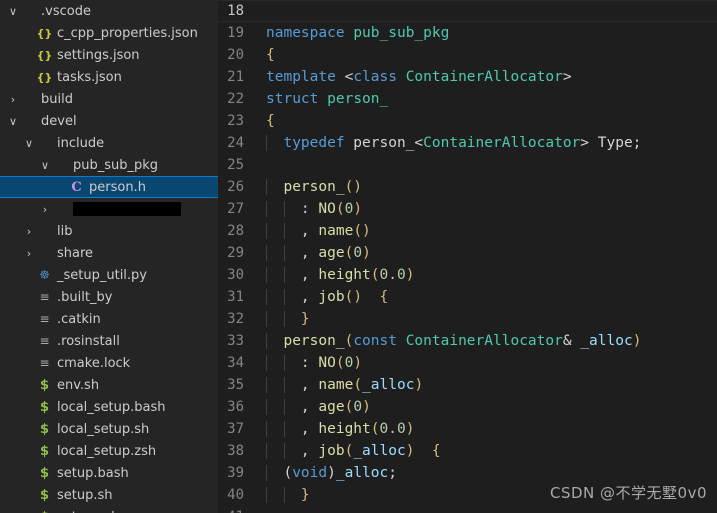 The height and width of the screenshot is (513, 717). What do you see at coordinates (44, 143) in the screenshot?
I see `folder-icon` at bounding box center [44, 143].